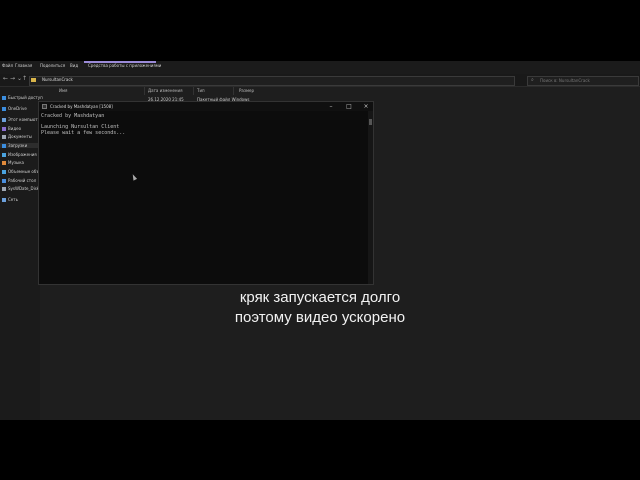  I want to click on console-app-icon, so click(44, 106).